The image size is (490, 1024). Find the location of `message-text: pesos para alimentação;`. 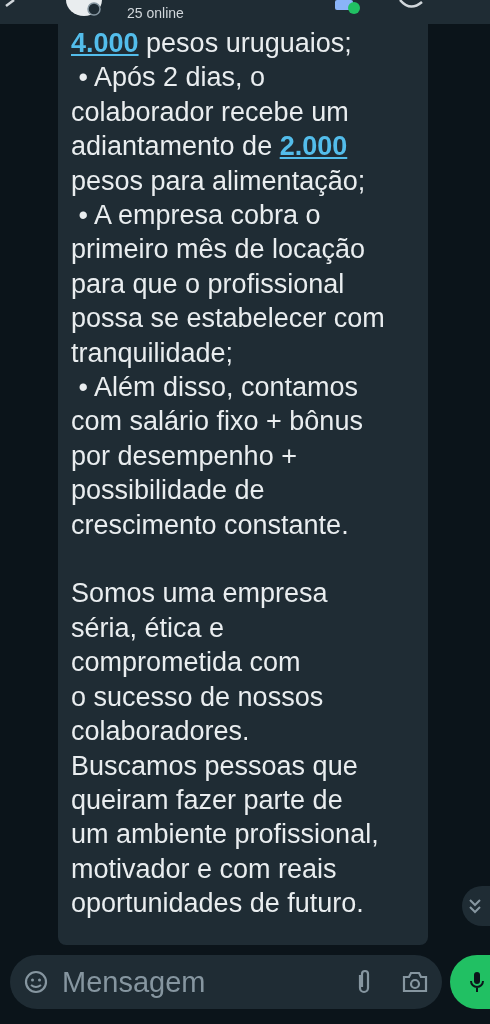

message-text: pesos para alimentação; is located at coordinates (218, 181).